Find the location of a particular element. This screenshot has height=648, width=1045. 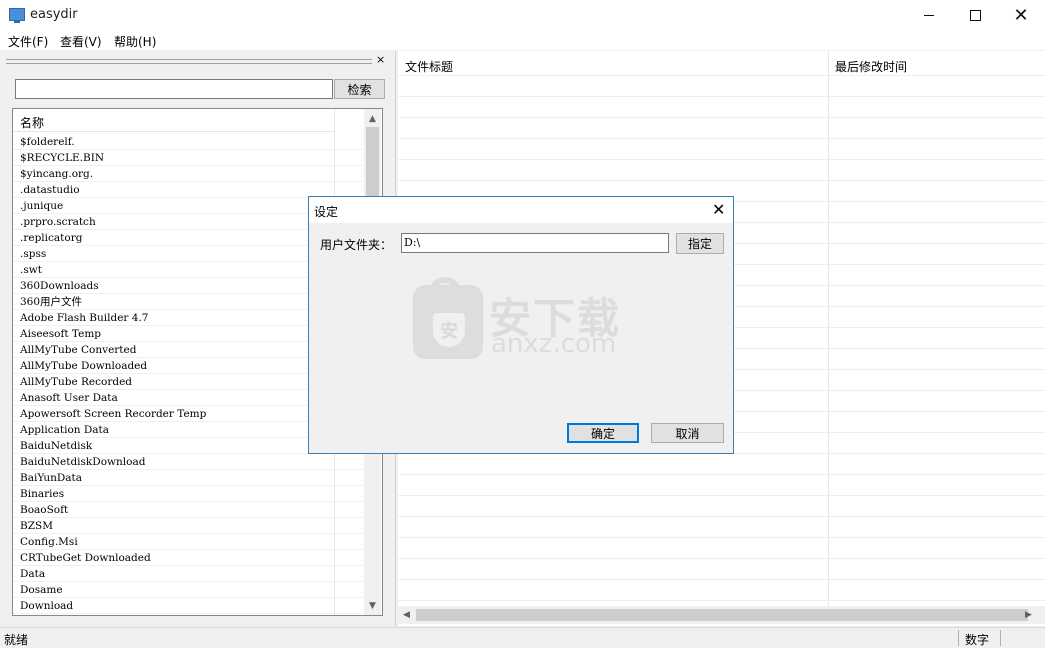

menu-view: 查看(V) is located at coordinates (81, 41).